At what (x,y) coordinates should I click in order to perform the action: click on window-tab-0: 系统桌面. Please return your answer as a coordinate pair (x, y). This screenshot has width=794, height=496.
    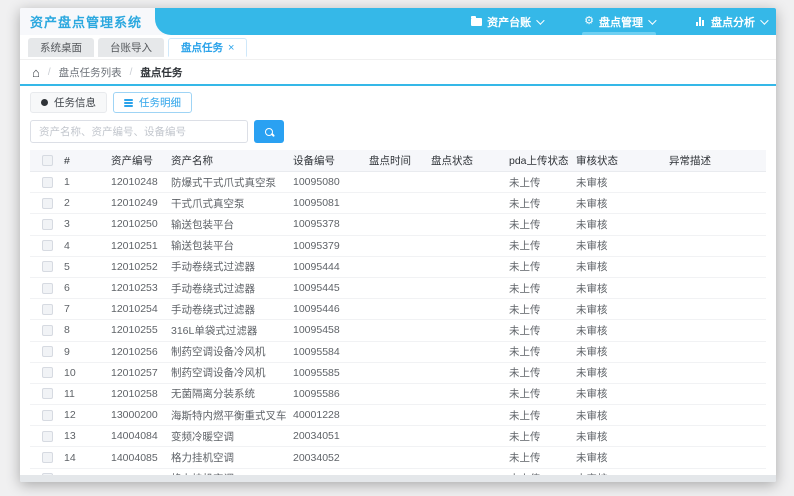
    Looking at the image, I should click on (61, 47).